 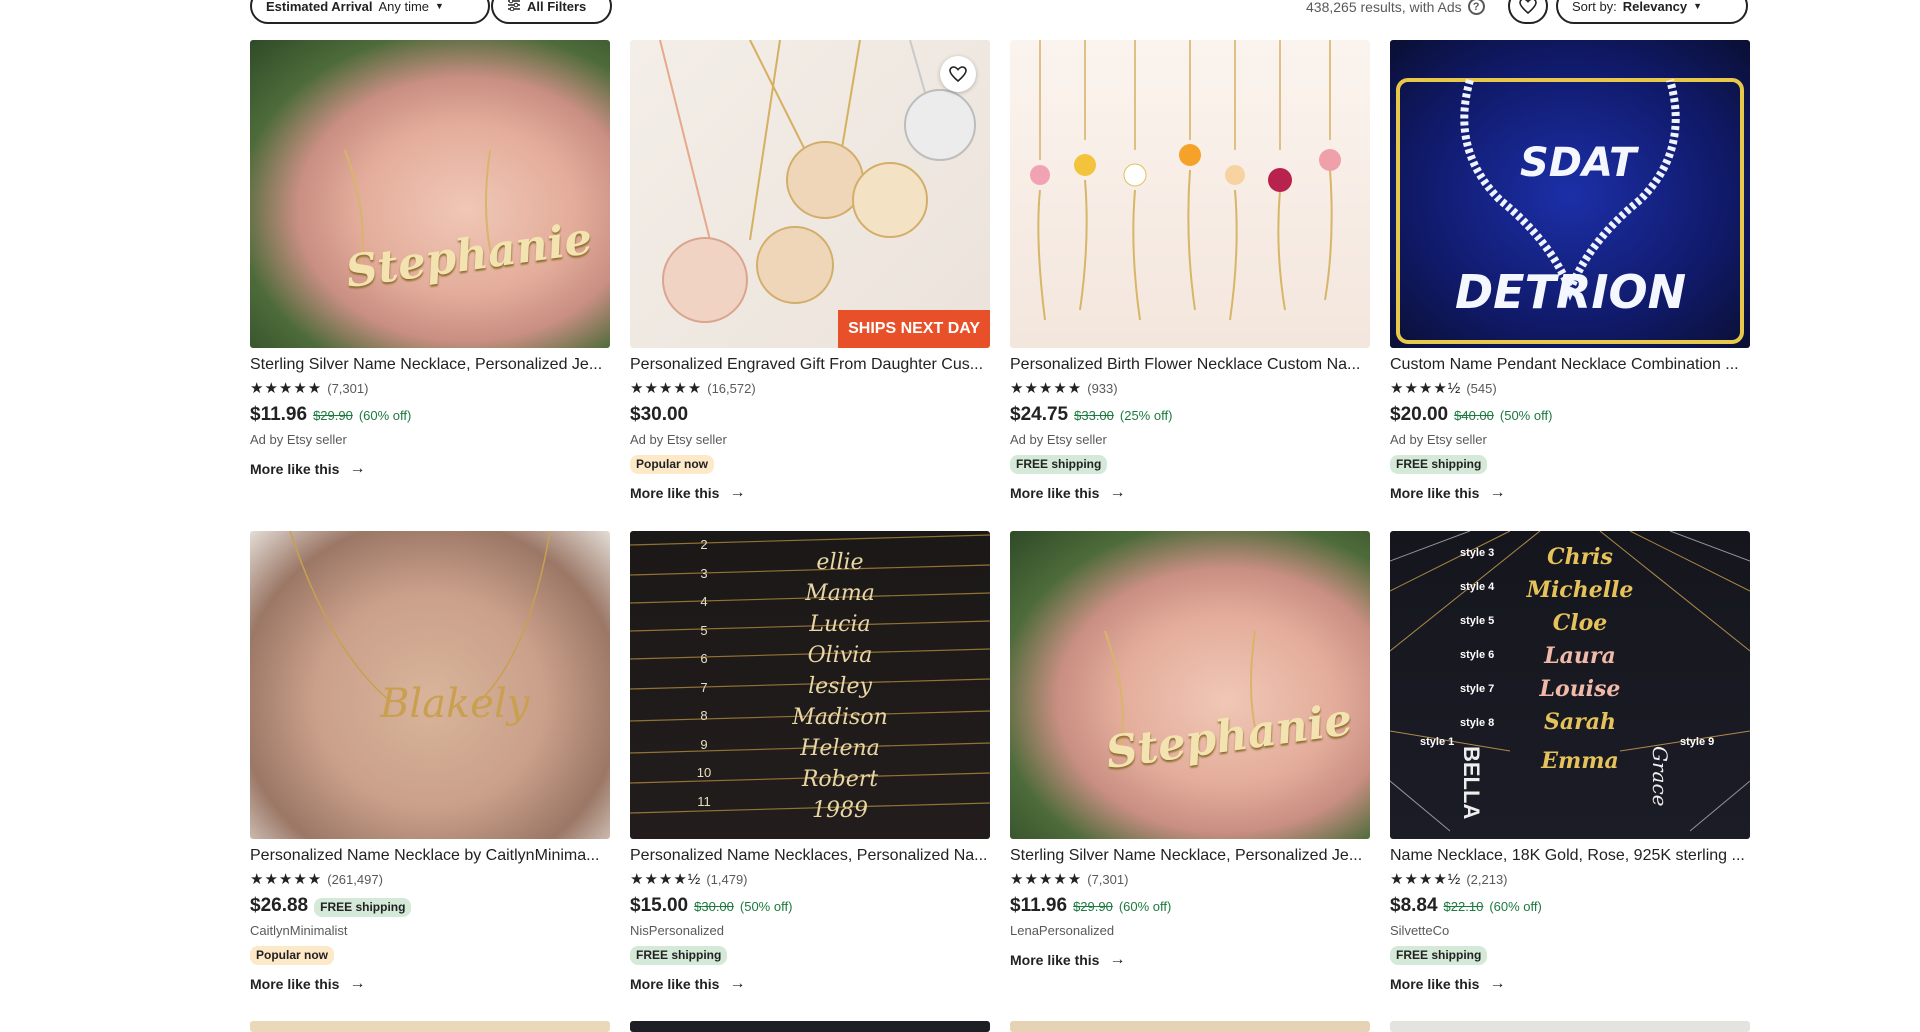 I want to click on image-name-text: Helena, so click(x=840, y=748).